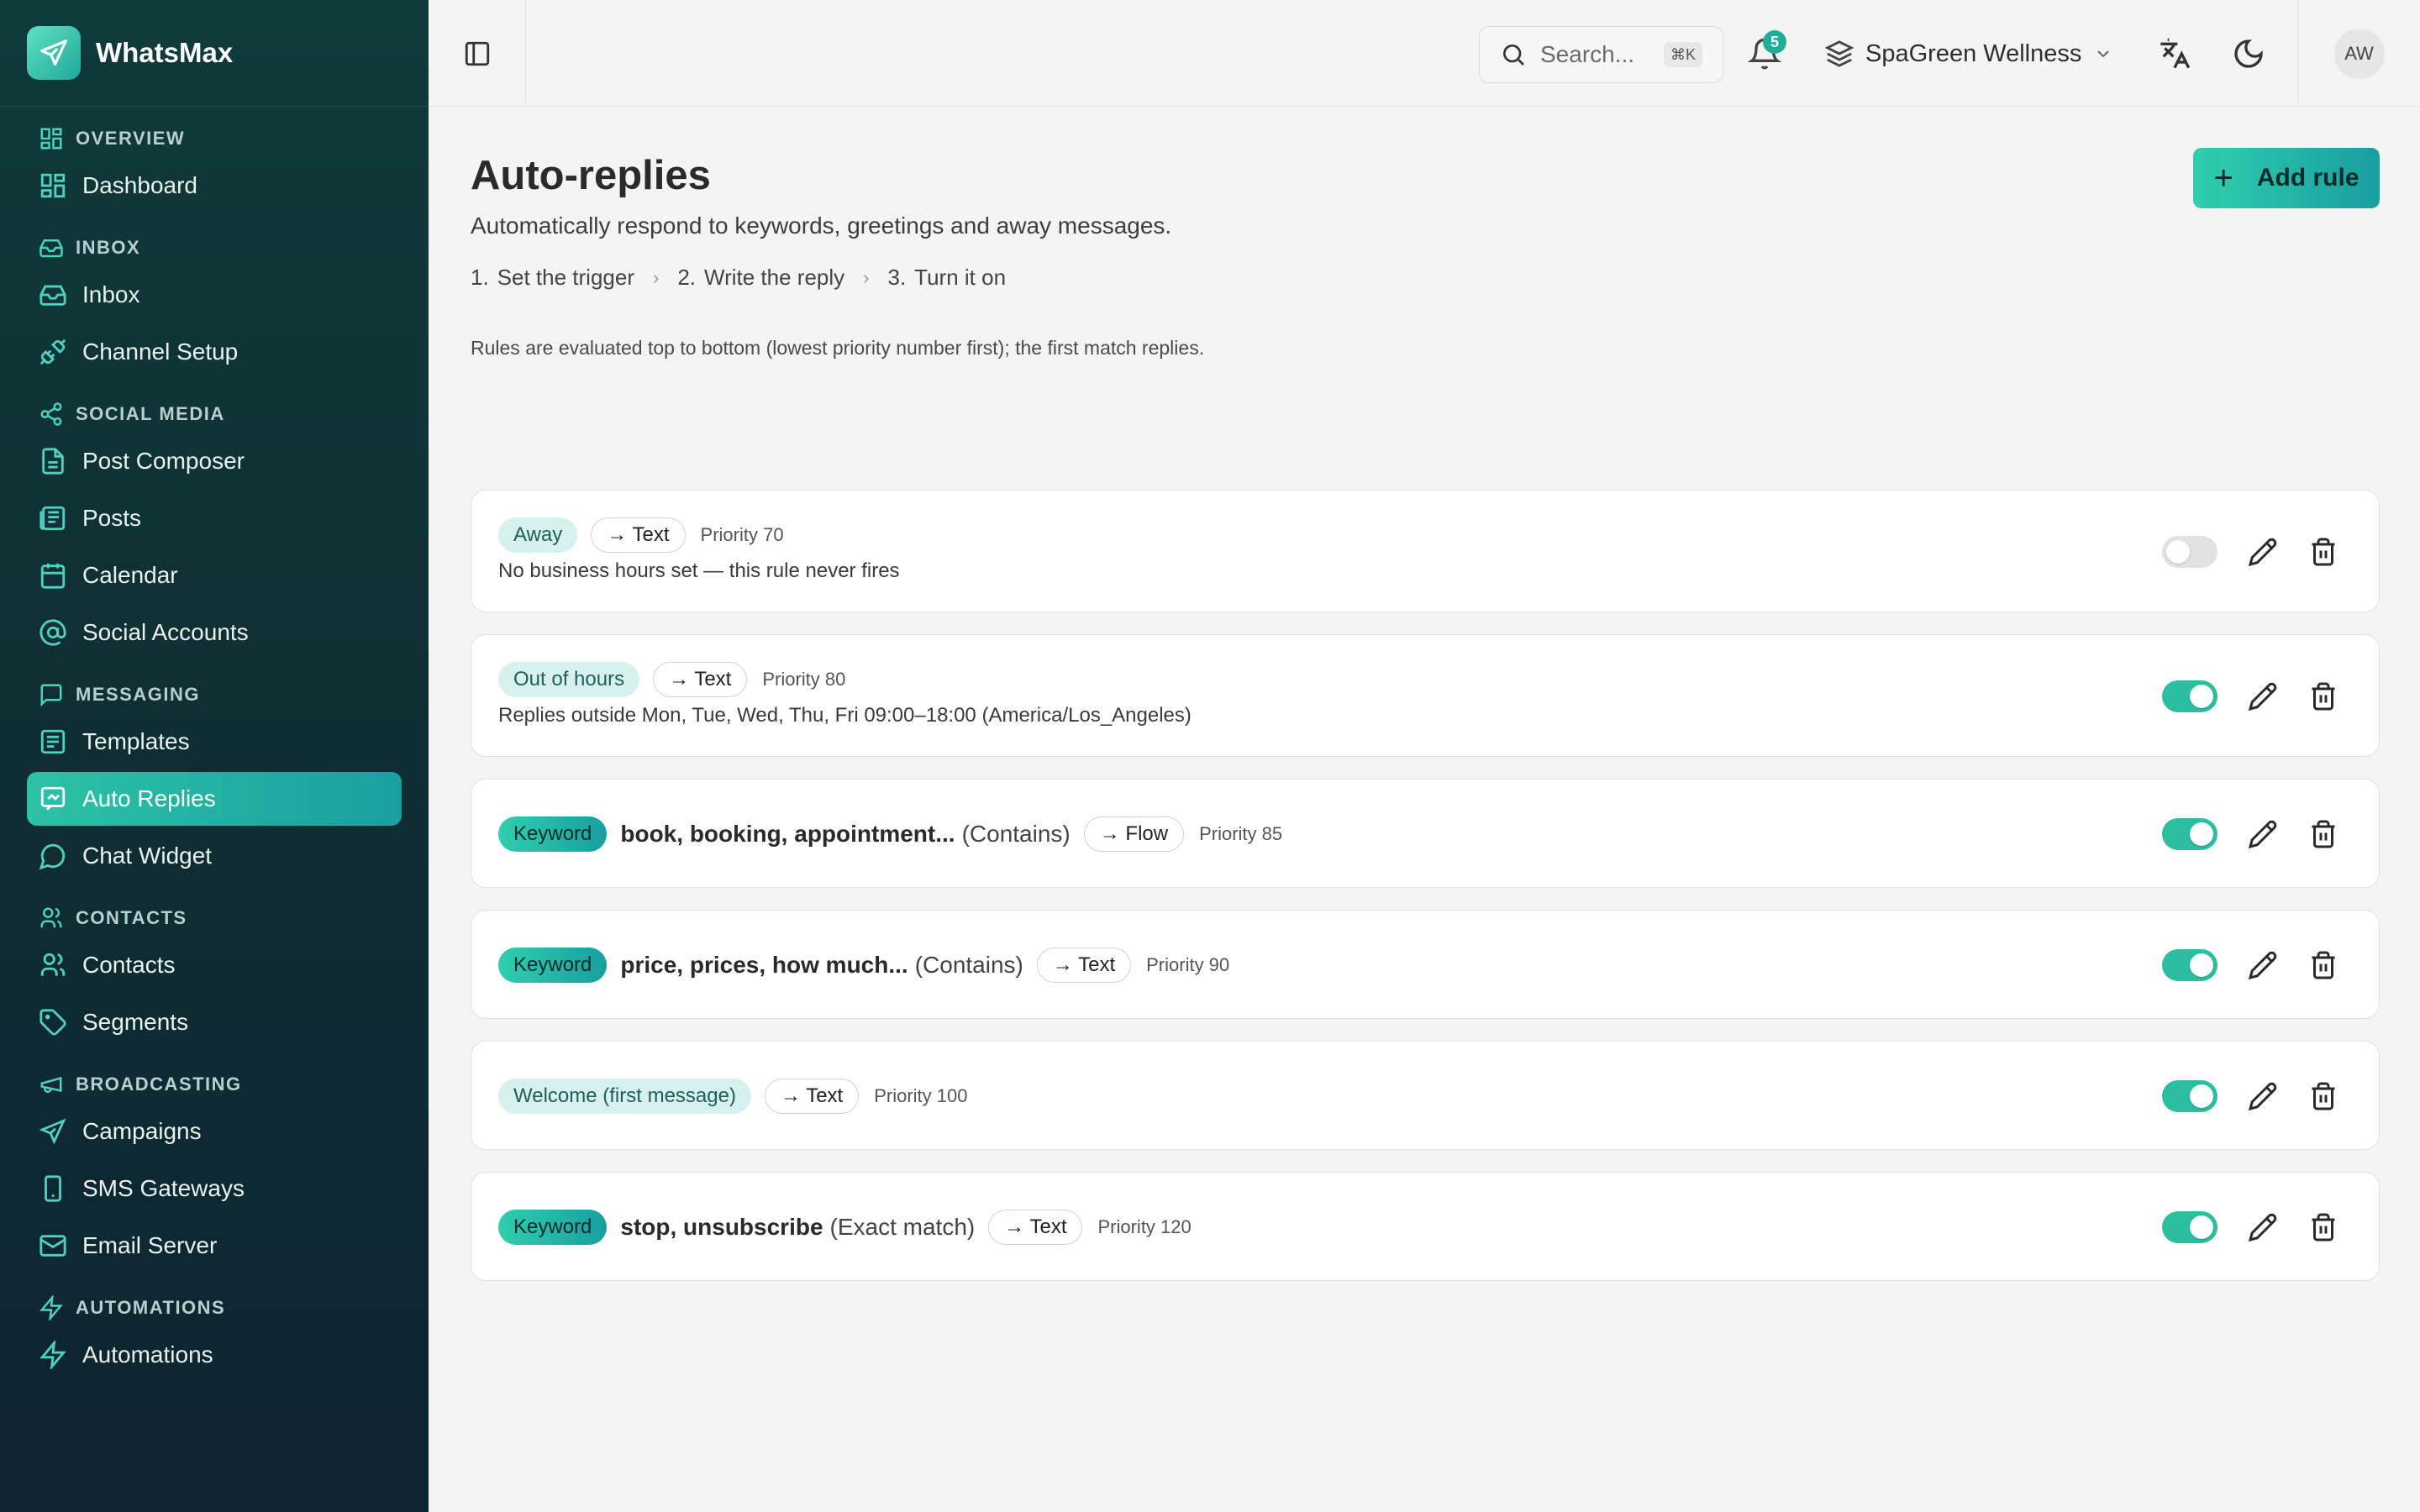 Image resolution: width=2420 pixels, height=1512 pixels. What do you see at coordinates (214, 518) in the screenshot?
I see `sidebar-item-posts: Posts` at bounding box center [214, 518].